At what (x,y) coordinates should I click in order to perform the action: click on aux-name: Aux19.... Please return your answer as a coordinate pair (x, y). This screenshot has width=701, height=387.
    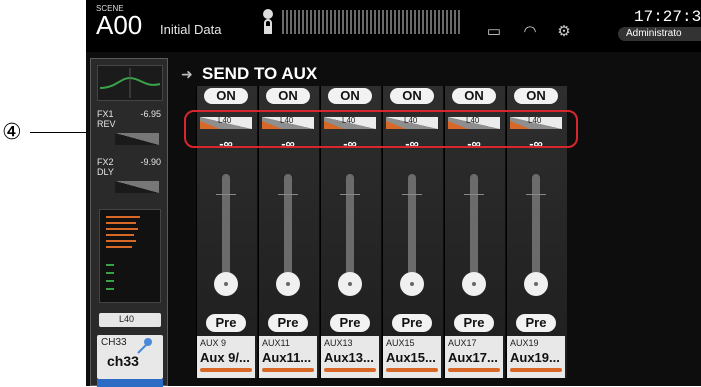
    Looking at the image, I should click on (535, 357).